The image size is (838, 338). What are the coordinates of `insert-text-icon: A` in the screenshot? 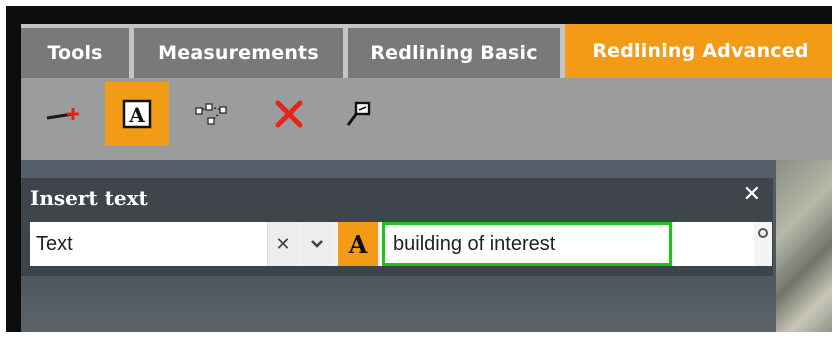 It's located at (137, 114).